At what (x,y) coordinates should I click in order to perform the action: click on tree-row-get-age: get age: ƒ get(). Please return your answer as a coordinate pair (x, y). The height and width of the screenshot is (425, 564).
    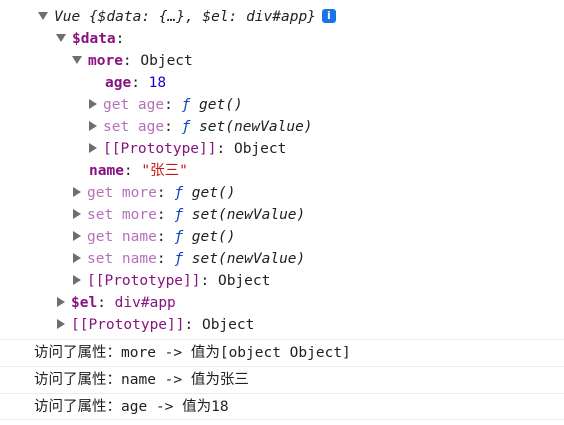
    Looking at the image, I should click on (121, 105).